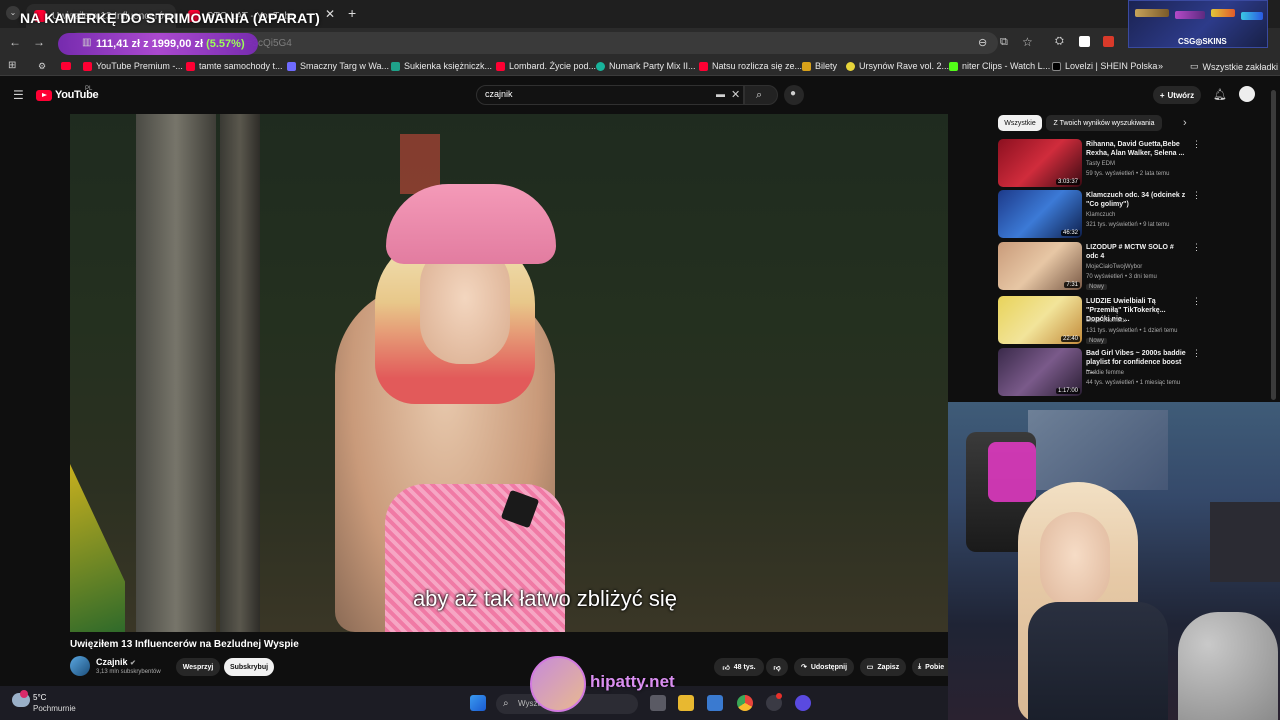 Image resolution: width=1280 pixels, height=720 pixels. What do you see at coordinates (128, 672) in the screenshot?
I see `subscriber-count: 3,13 mln subskrybentów` at bounding box center [128, 672].